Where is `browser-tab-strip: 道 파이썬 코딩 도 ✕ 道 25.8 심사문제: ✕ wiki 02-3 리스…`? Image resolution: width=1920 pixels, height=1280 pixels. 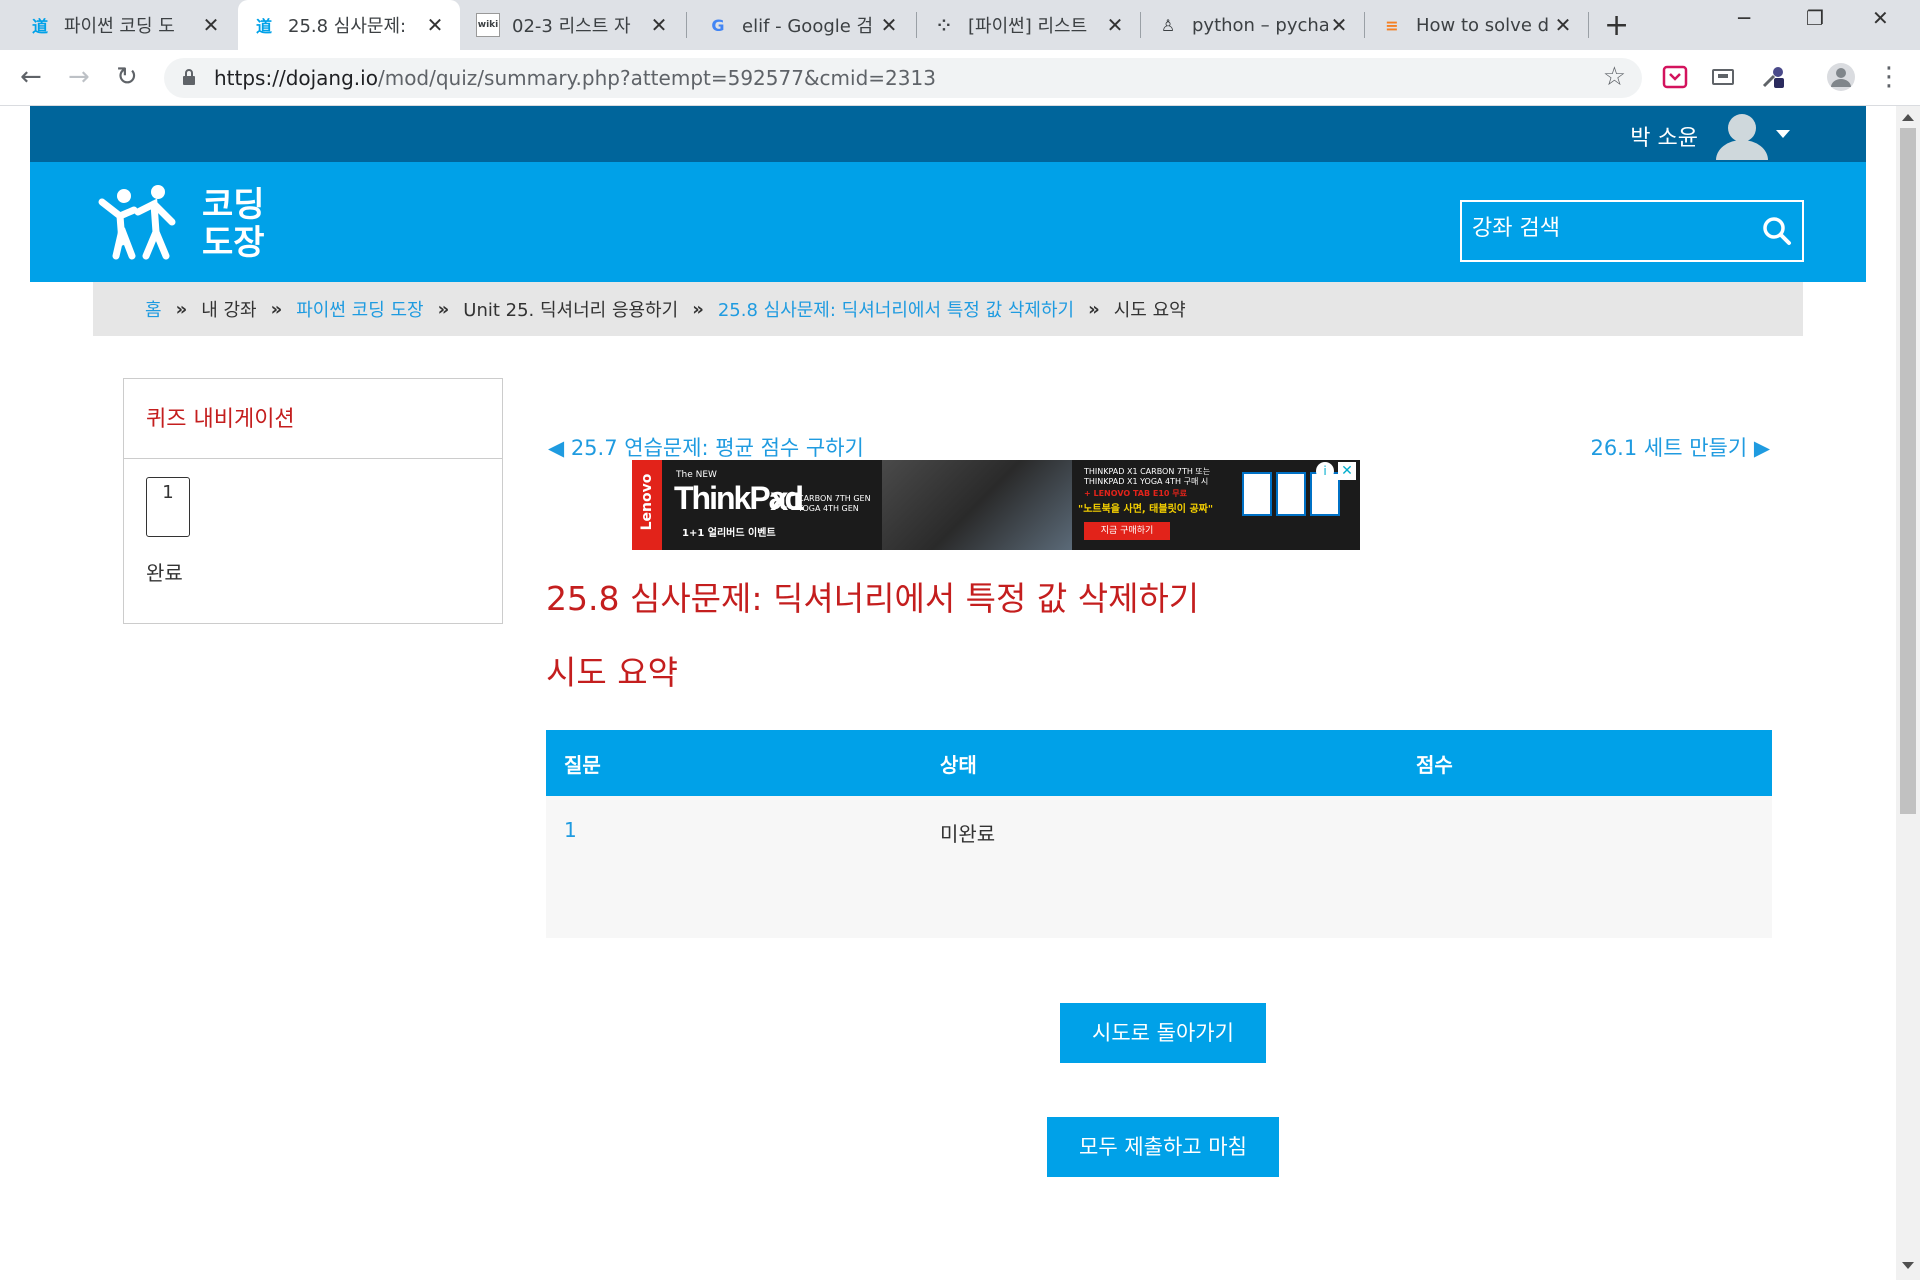
browser-tab-strip: 道 파이썬 코딩 도 ✕ 道 25.8 심사문제: ✕ wiki 02-3 리스… is located at coordinates (960, 25).